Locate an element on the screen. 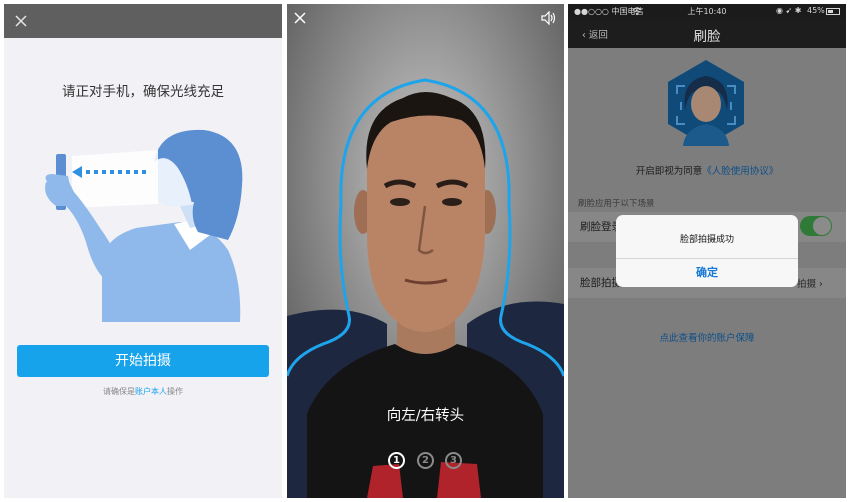  face-login-toggle is located at coordinates (816, 226).